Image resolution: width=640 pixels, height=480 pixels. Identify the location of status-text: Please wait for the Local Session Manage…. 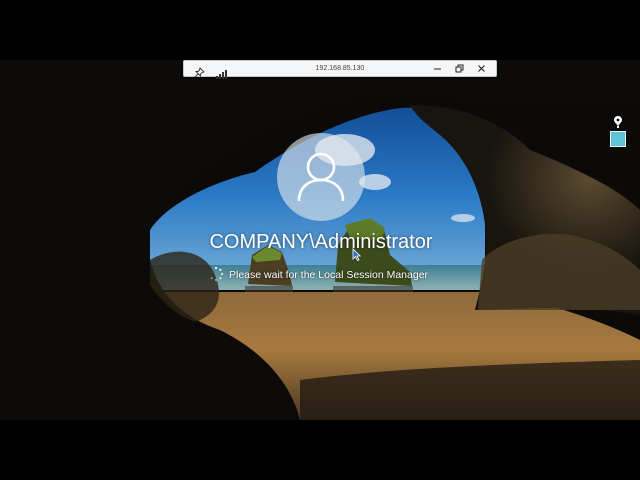
(329, 275).